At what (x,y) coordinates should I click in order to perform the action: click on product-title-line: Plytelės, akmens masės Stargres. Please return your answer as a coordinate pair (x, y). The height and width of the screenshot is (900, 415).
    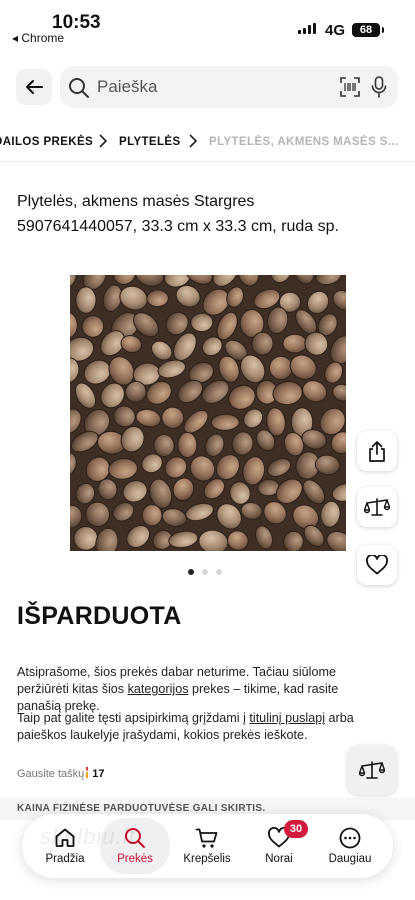
    Looking at the image, I should click on (136, 201).